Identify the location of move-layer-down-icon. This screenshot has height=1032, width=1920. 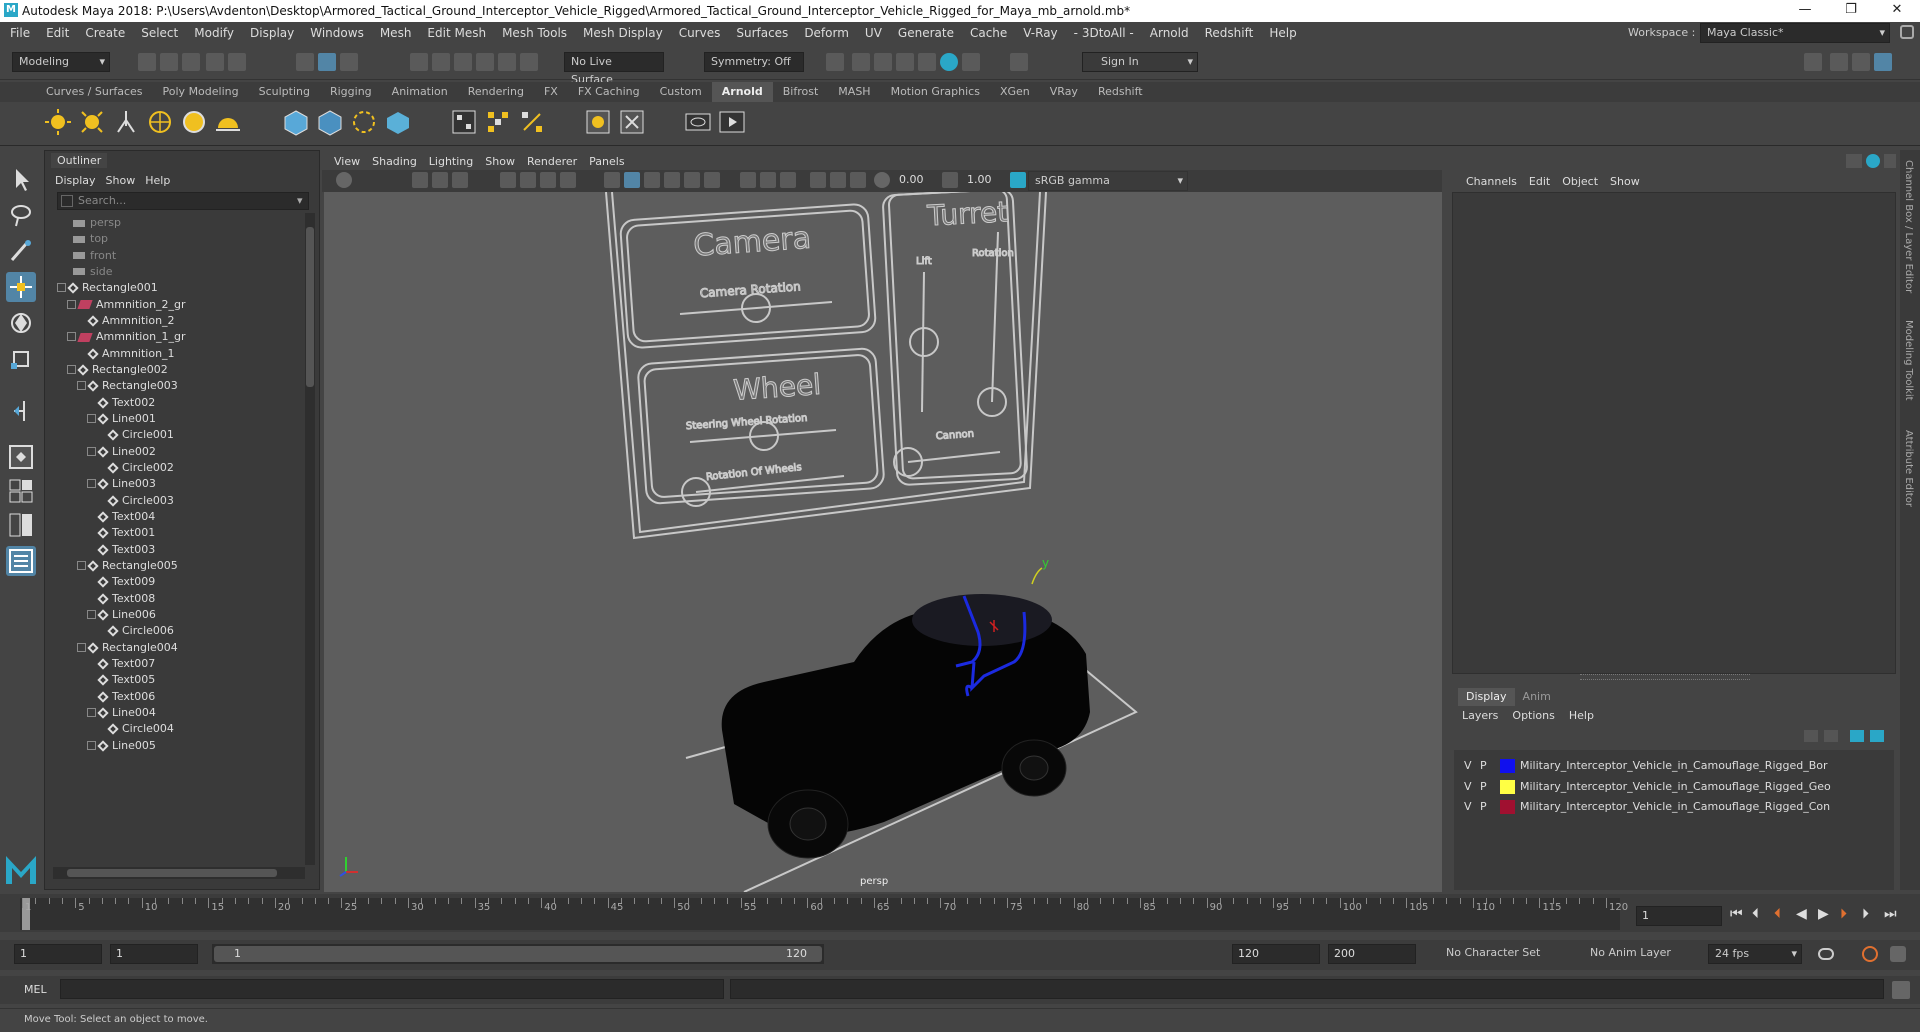
(1831, 736).